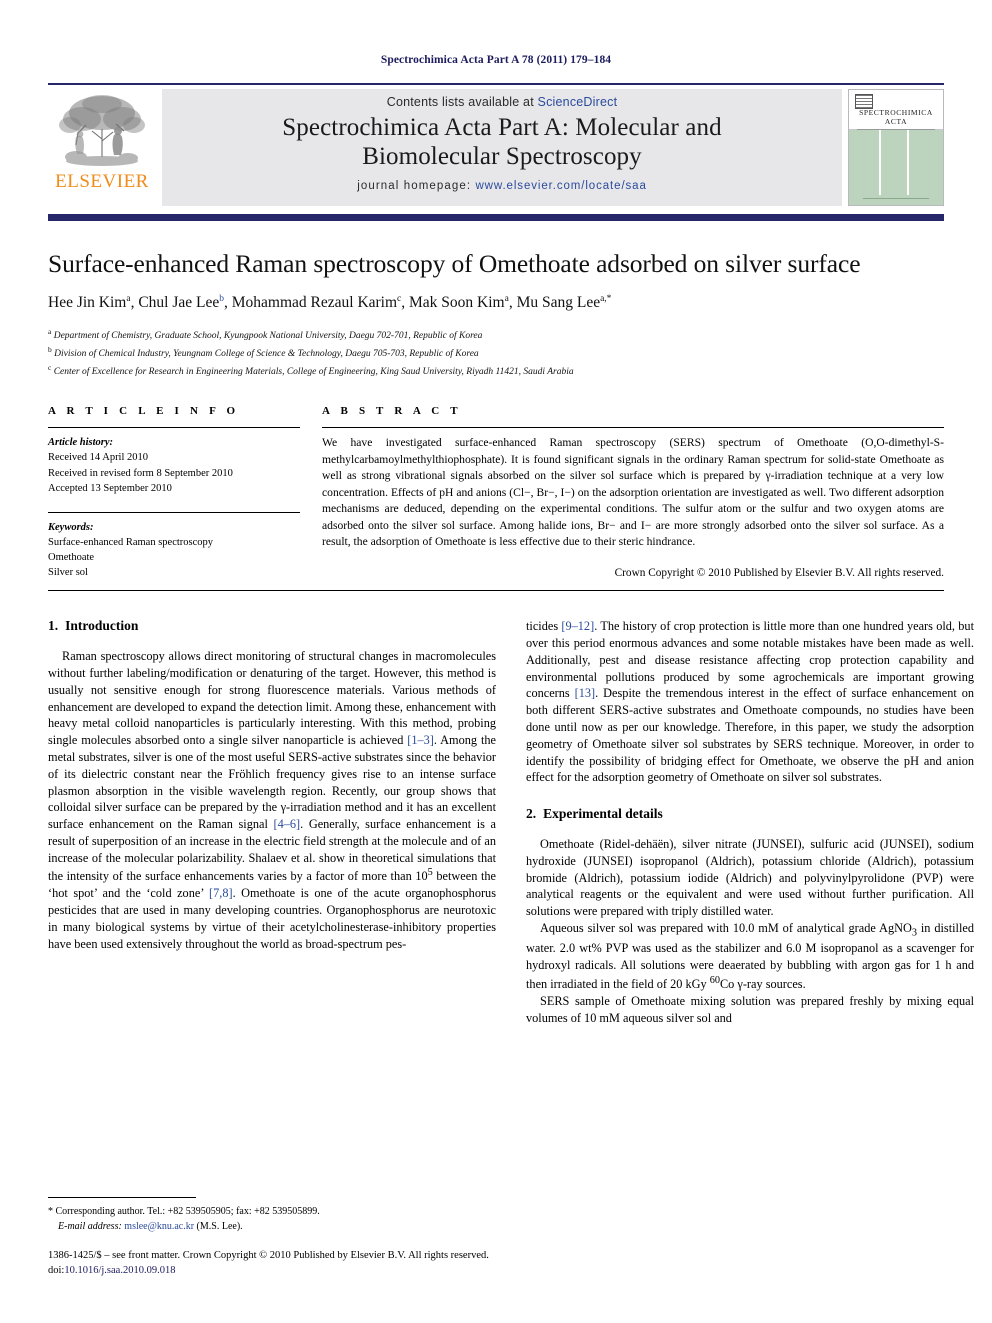 This screenshot has height=1323, width=992. I want to click on doi-line: doi:10.1016/j.saa.2010.09.018, so click(498, 1271).